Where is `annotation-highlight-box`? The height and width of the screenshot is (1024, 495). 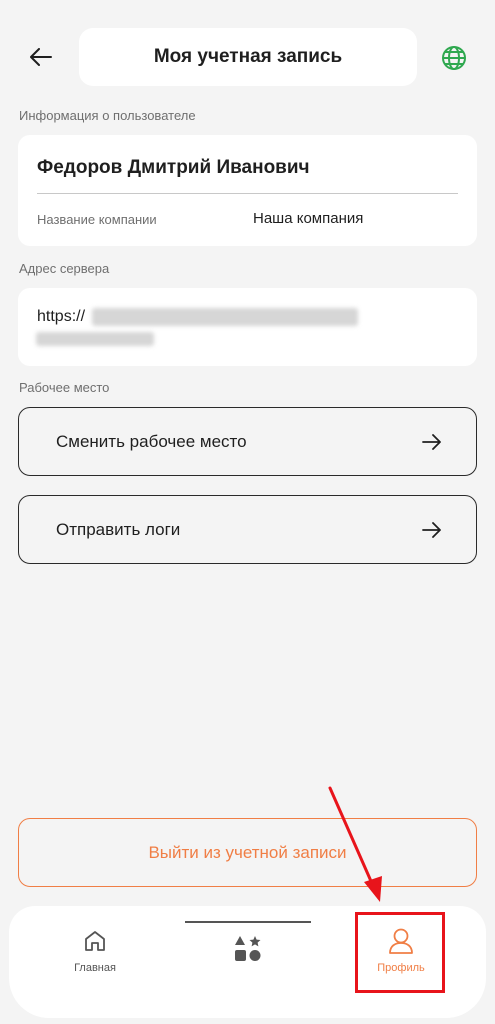
annotation-highlight-box is located at coordinates (400, 952).